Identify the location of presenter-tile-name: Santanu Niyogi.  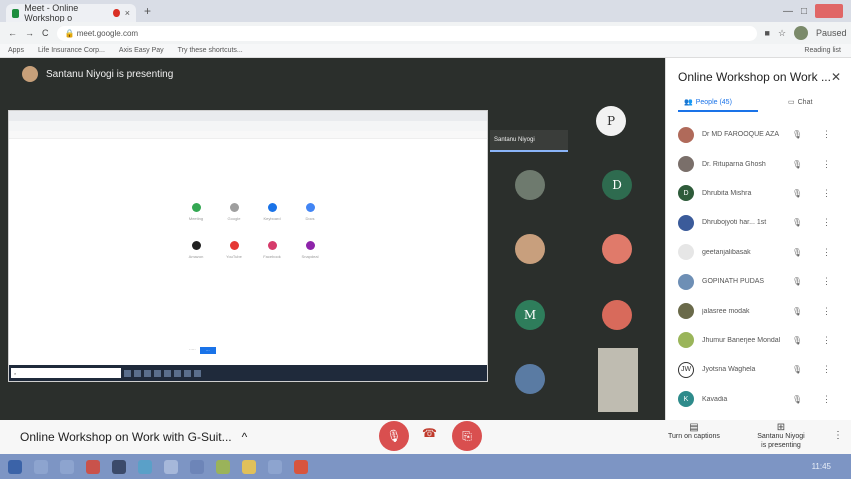
(514, 140).